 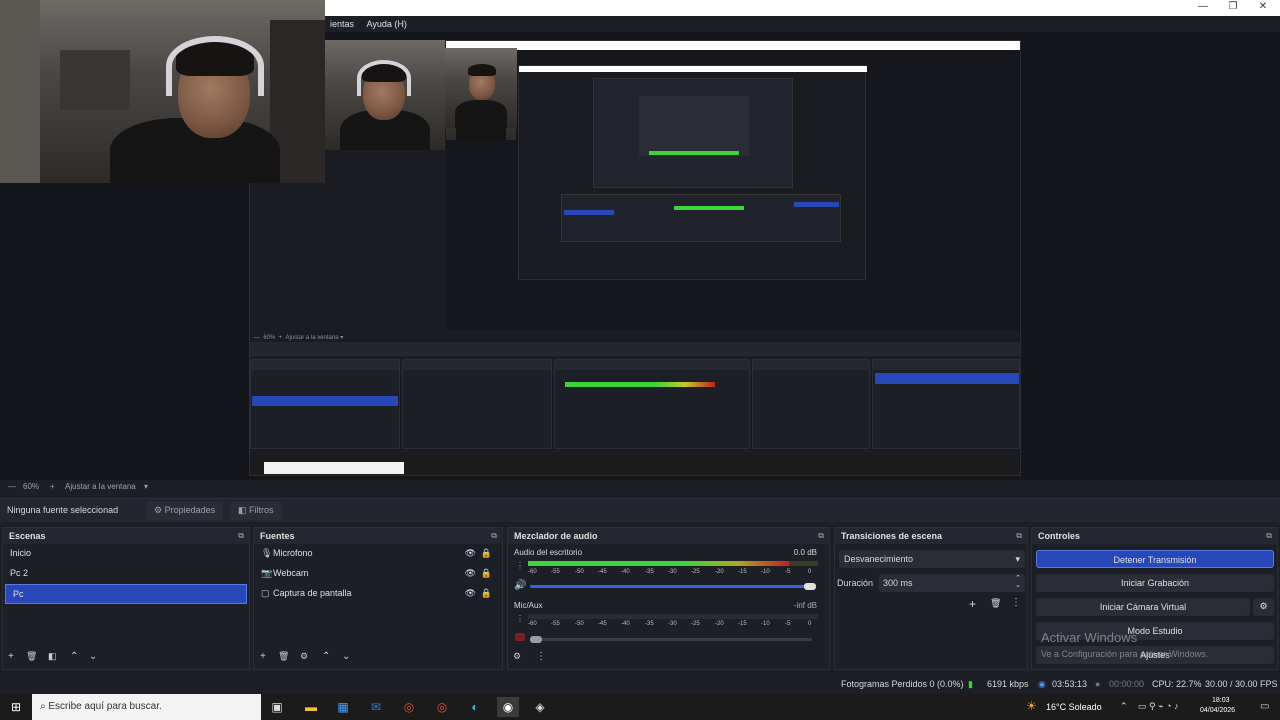 I want to click on advanced-audio-icon: ⚙, so click(x=517, y=656).